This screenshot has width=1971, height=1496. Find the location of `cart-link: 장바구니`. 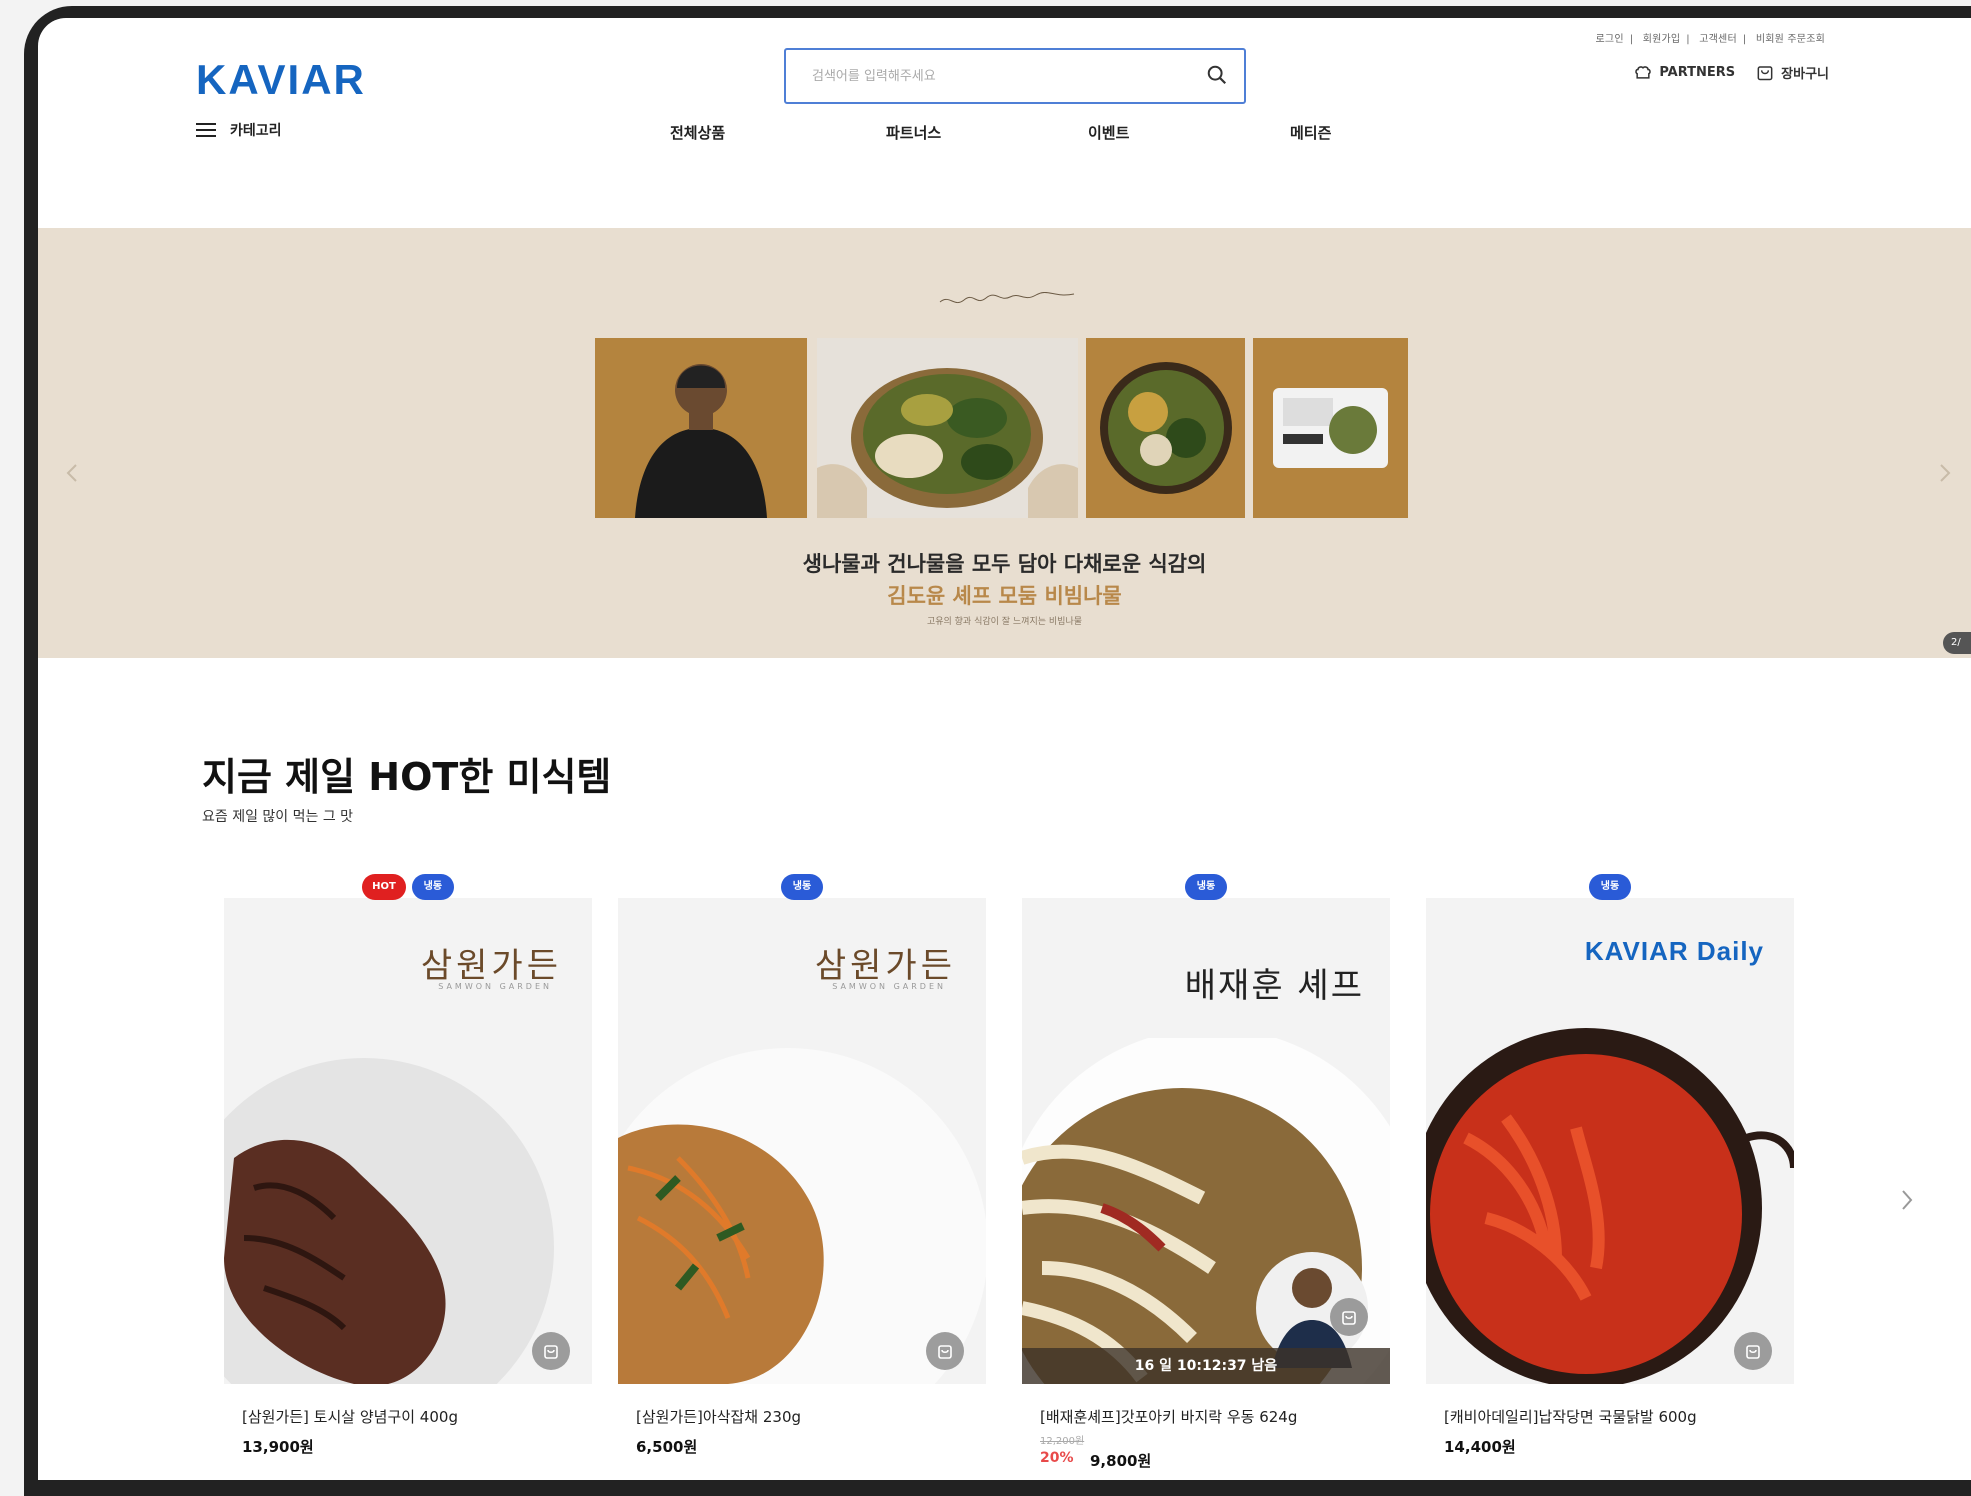

cart-link: 장바구니 is located at coordinates (1792, 72).